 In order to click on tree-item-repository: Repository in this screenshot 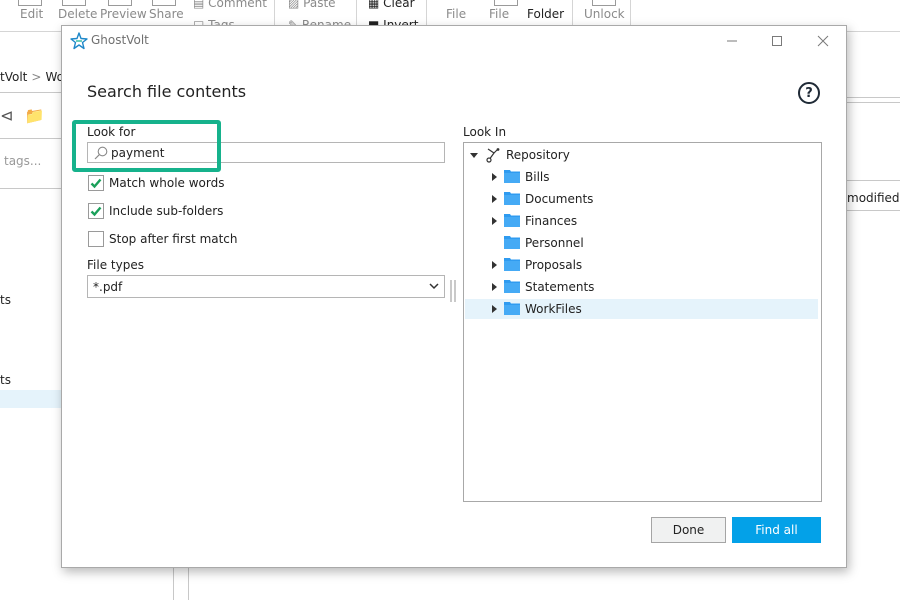, I will do `click(641, 155)`.